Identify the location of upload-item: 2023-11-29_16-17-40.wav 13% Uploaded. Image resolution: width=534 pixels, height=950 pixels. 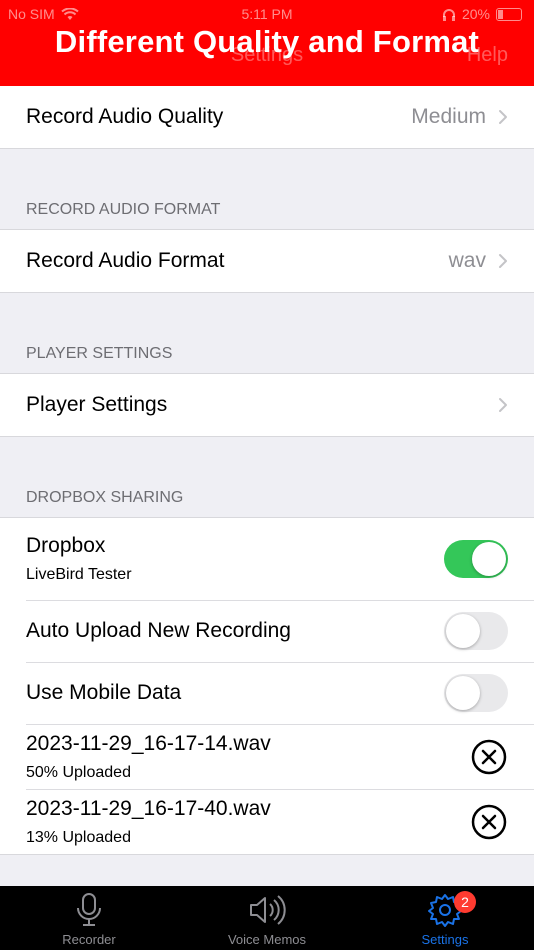
(267, 821).